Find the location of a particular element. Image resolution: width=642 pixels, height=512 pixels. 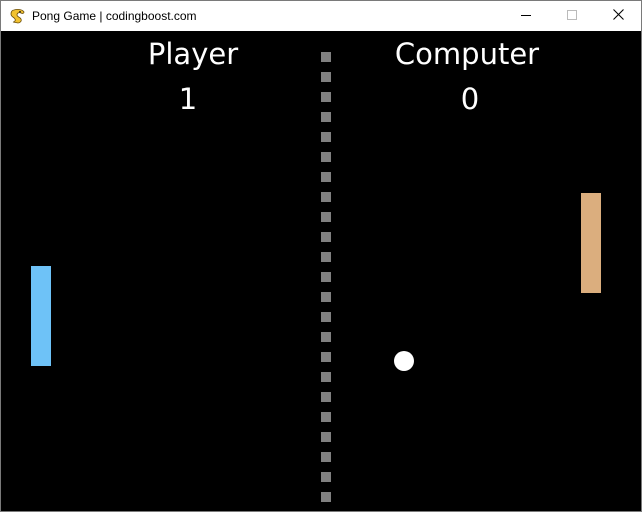

close-icon is located at coordinates (618, 16).